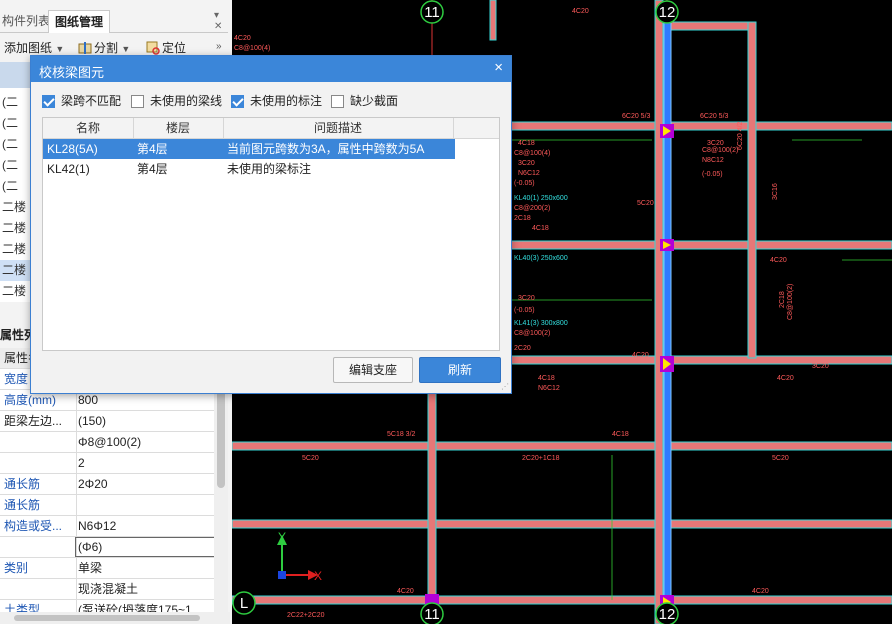 The height and width of the screenshot is (624, 892). I want to click on cell-name: KL28(5A), so click(72, 149).